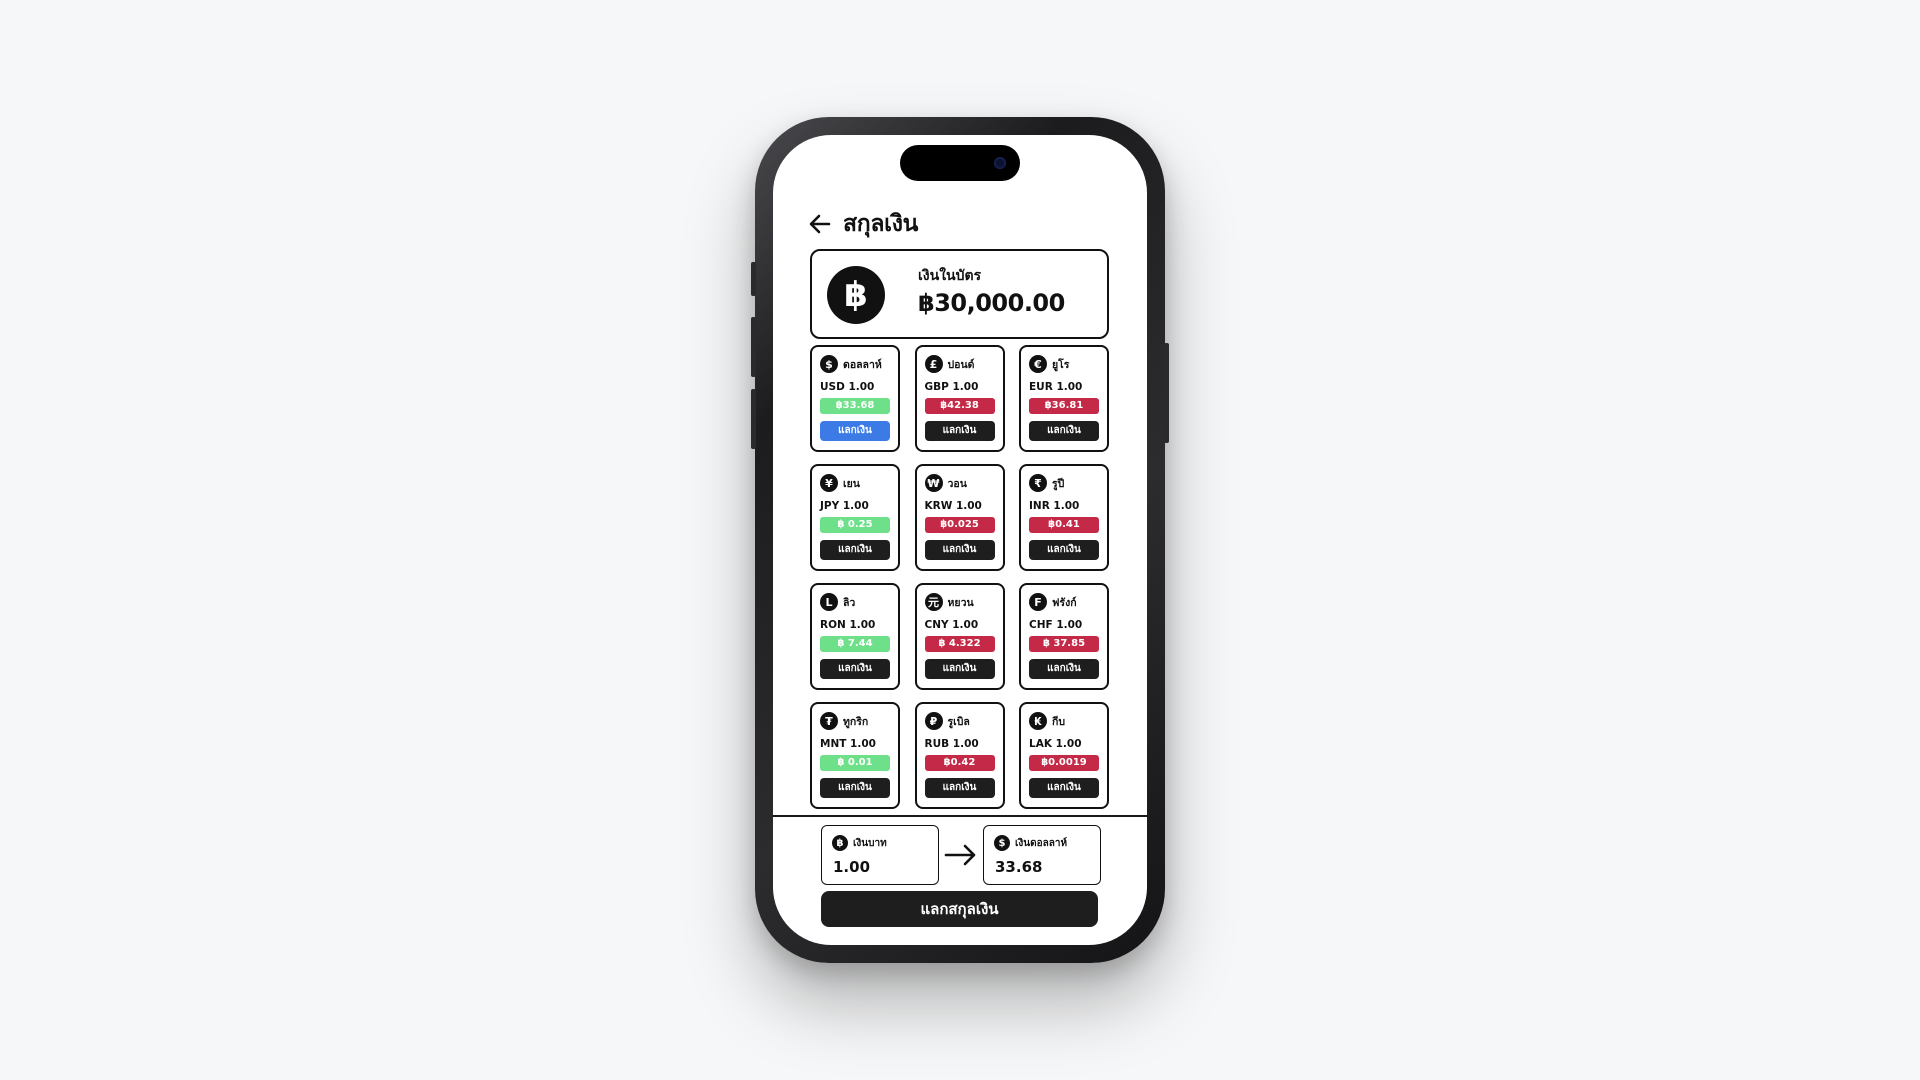  Describe the element at coordinates (856, 721) in the screenshot. I see `currency-name: ทูกริก` at that location.